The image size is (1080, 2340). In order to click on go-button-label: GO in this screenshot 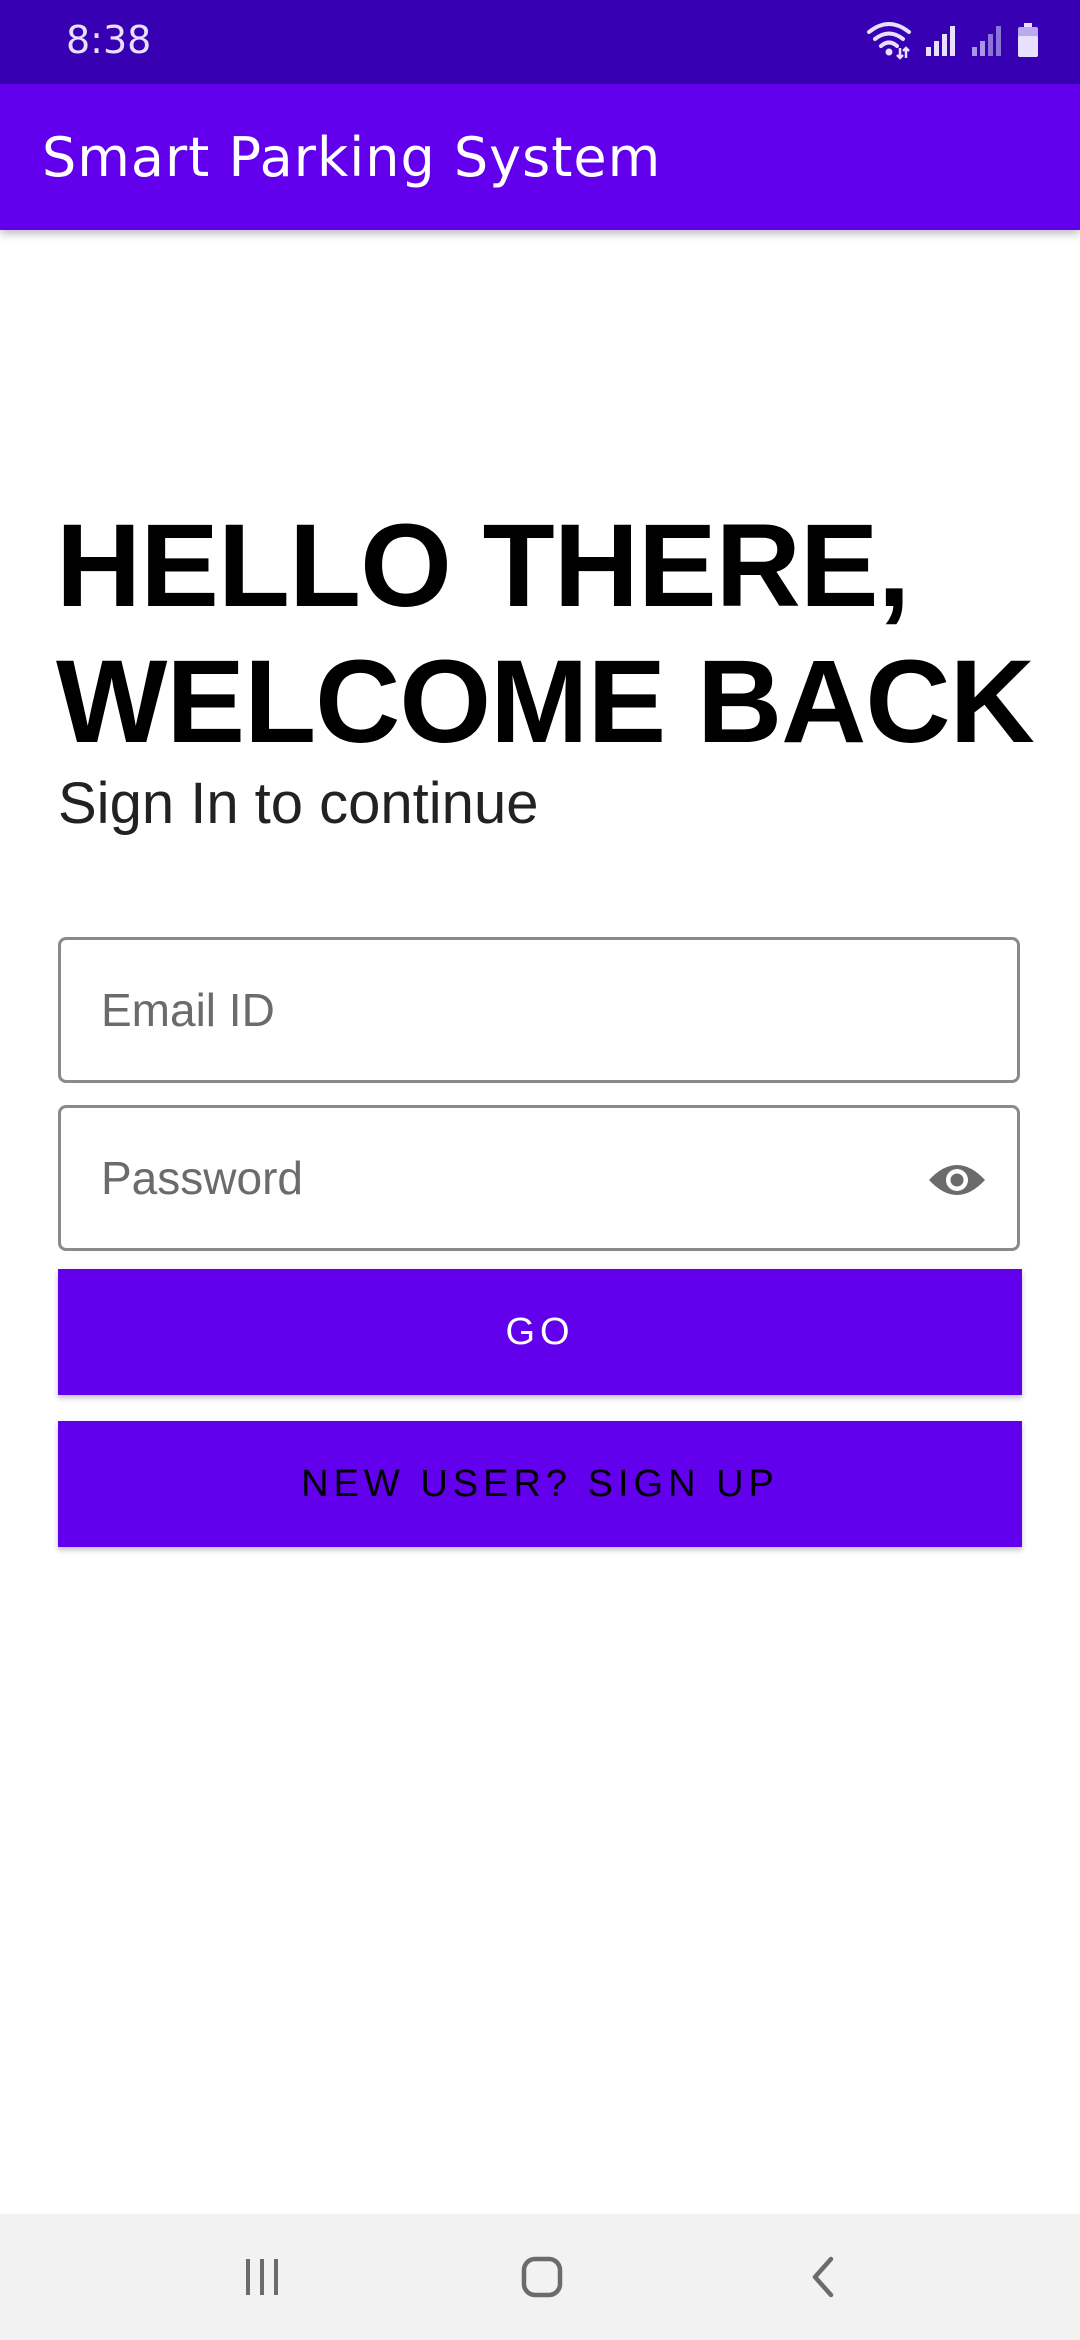, I will do `click(540, 1331)`.